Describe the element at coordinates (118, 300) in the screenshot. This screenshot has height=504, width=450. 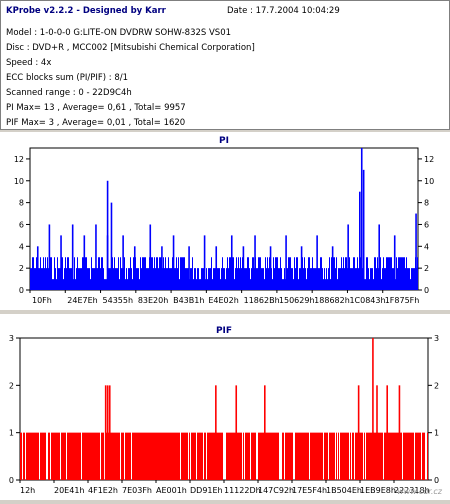
I see `x-tick-label: 54355h` at that location.